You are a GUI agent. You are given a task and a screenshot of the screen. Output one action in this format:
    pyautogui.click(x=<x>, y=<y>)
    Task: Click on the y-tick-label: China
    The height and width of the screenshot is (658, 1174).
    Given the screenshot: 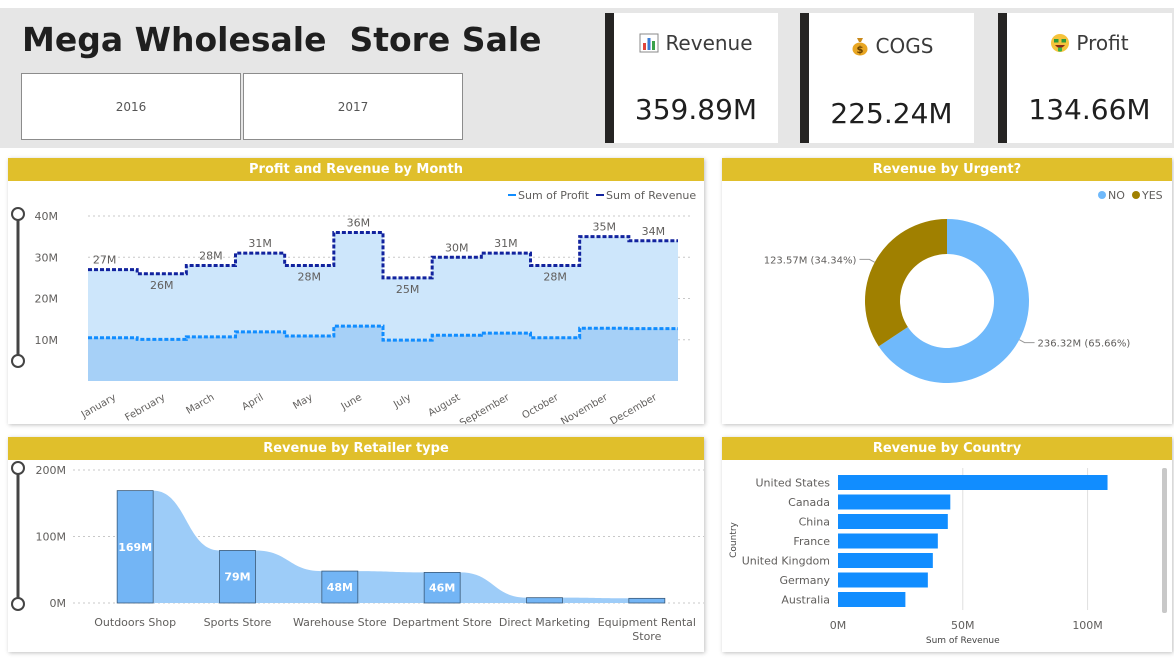 What is the action you would take?
    pyautogui.click(x=814, y=522)
    